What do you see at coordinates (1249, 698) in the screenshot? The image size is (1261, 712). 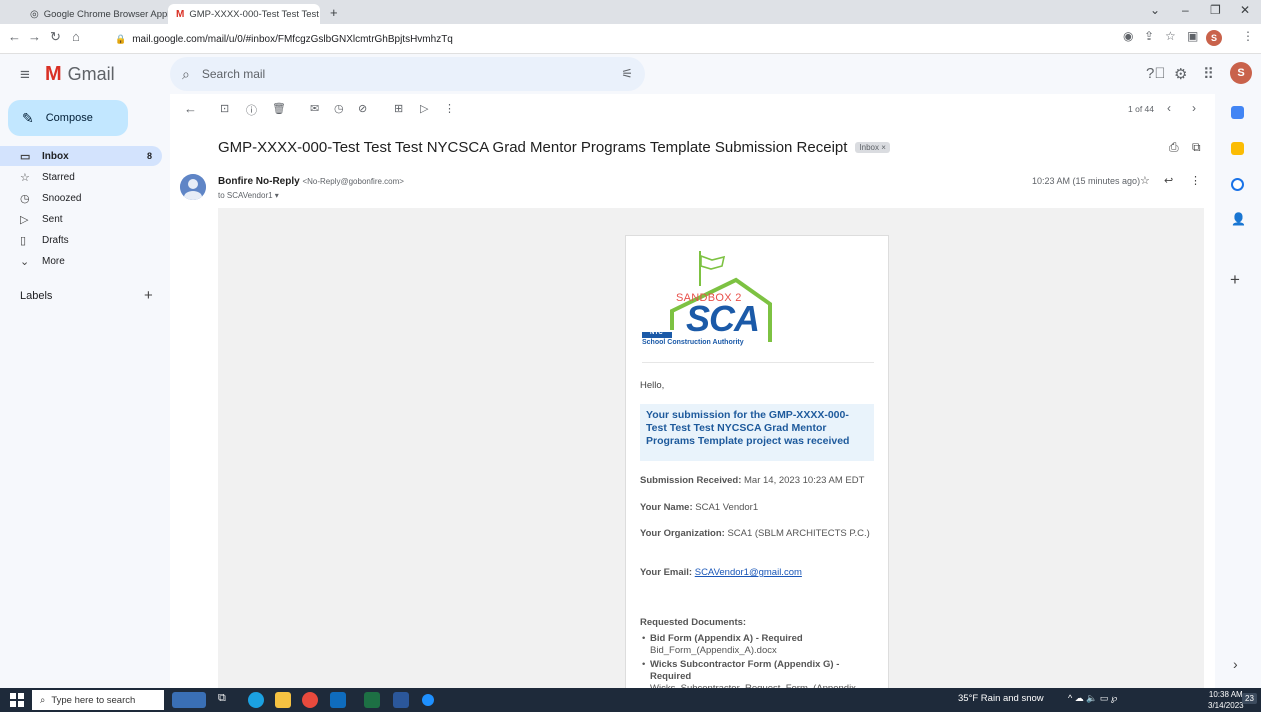 I see `notification-badge: 23` at bounding box center [1249, 698].